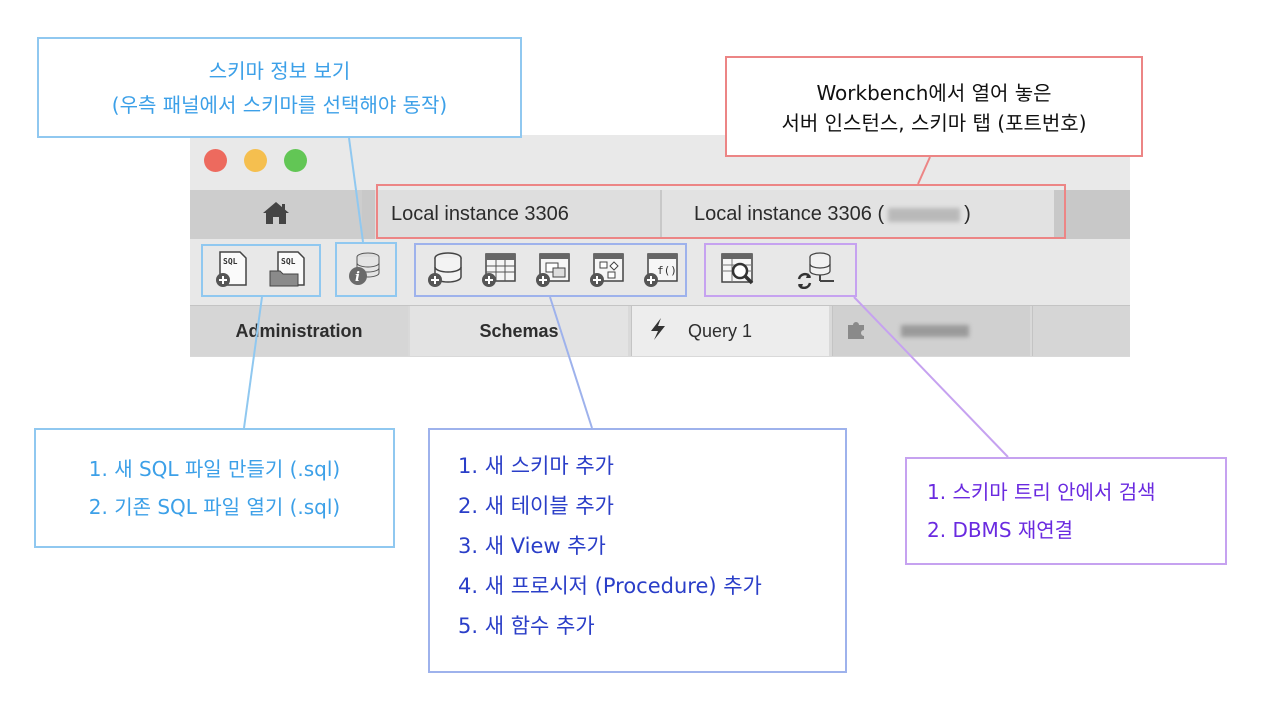  What do you see at coordinates (279, 71) in the screenshot?
I see `note-line: 스키마 정보 보기` at bounding box center [279, 71].